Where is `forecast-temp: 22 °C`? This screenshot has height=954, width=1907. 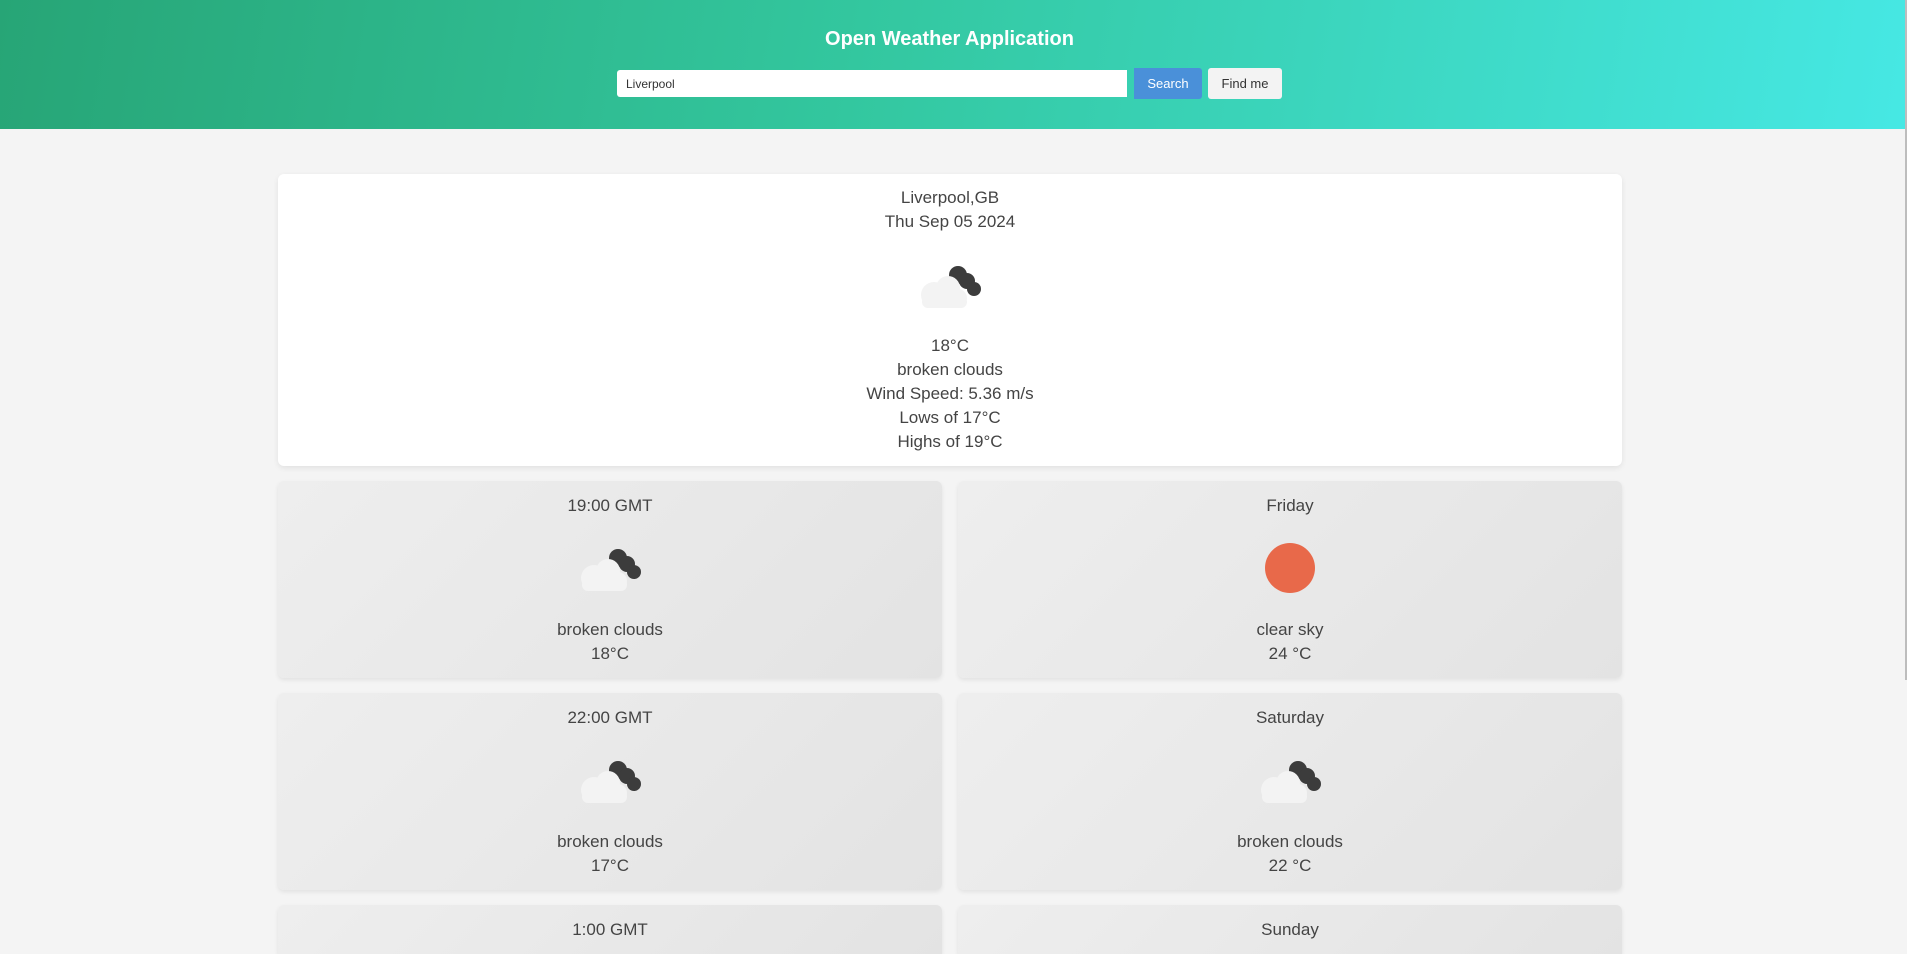 forecast-temp: 22 °C is located at coordinates (1290, 865).